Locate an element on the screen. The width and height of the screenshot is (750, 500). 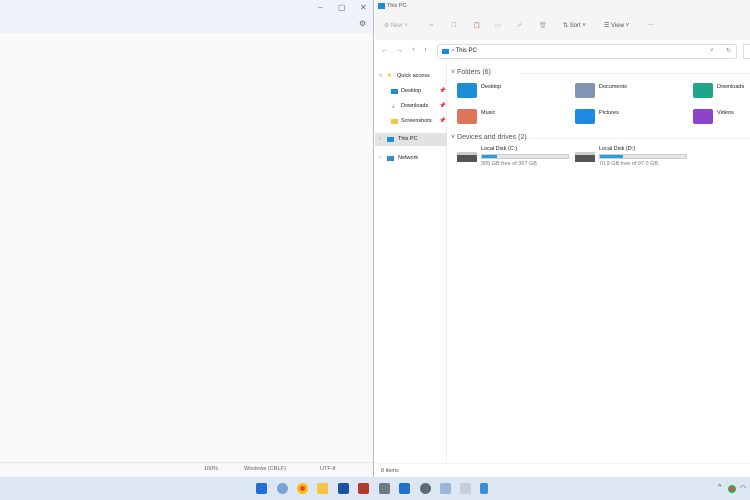
cut-icon: ✂ is located at coordinates (431, 25).